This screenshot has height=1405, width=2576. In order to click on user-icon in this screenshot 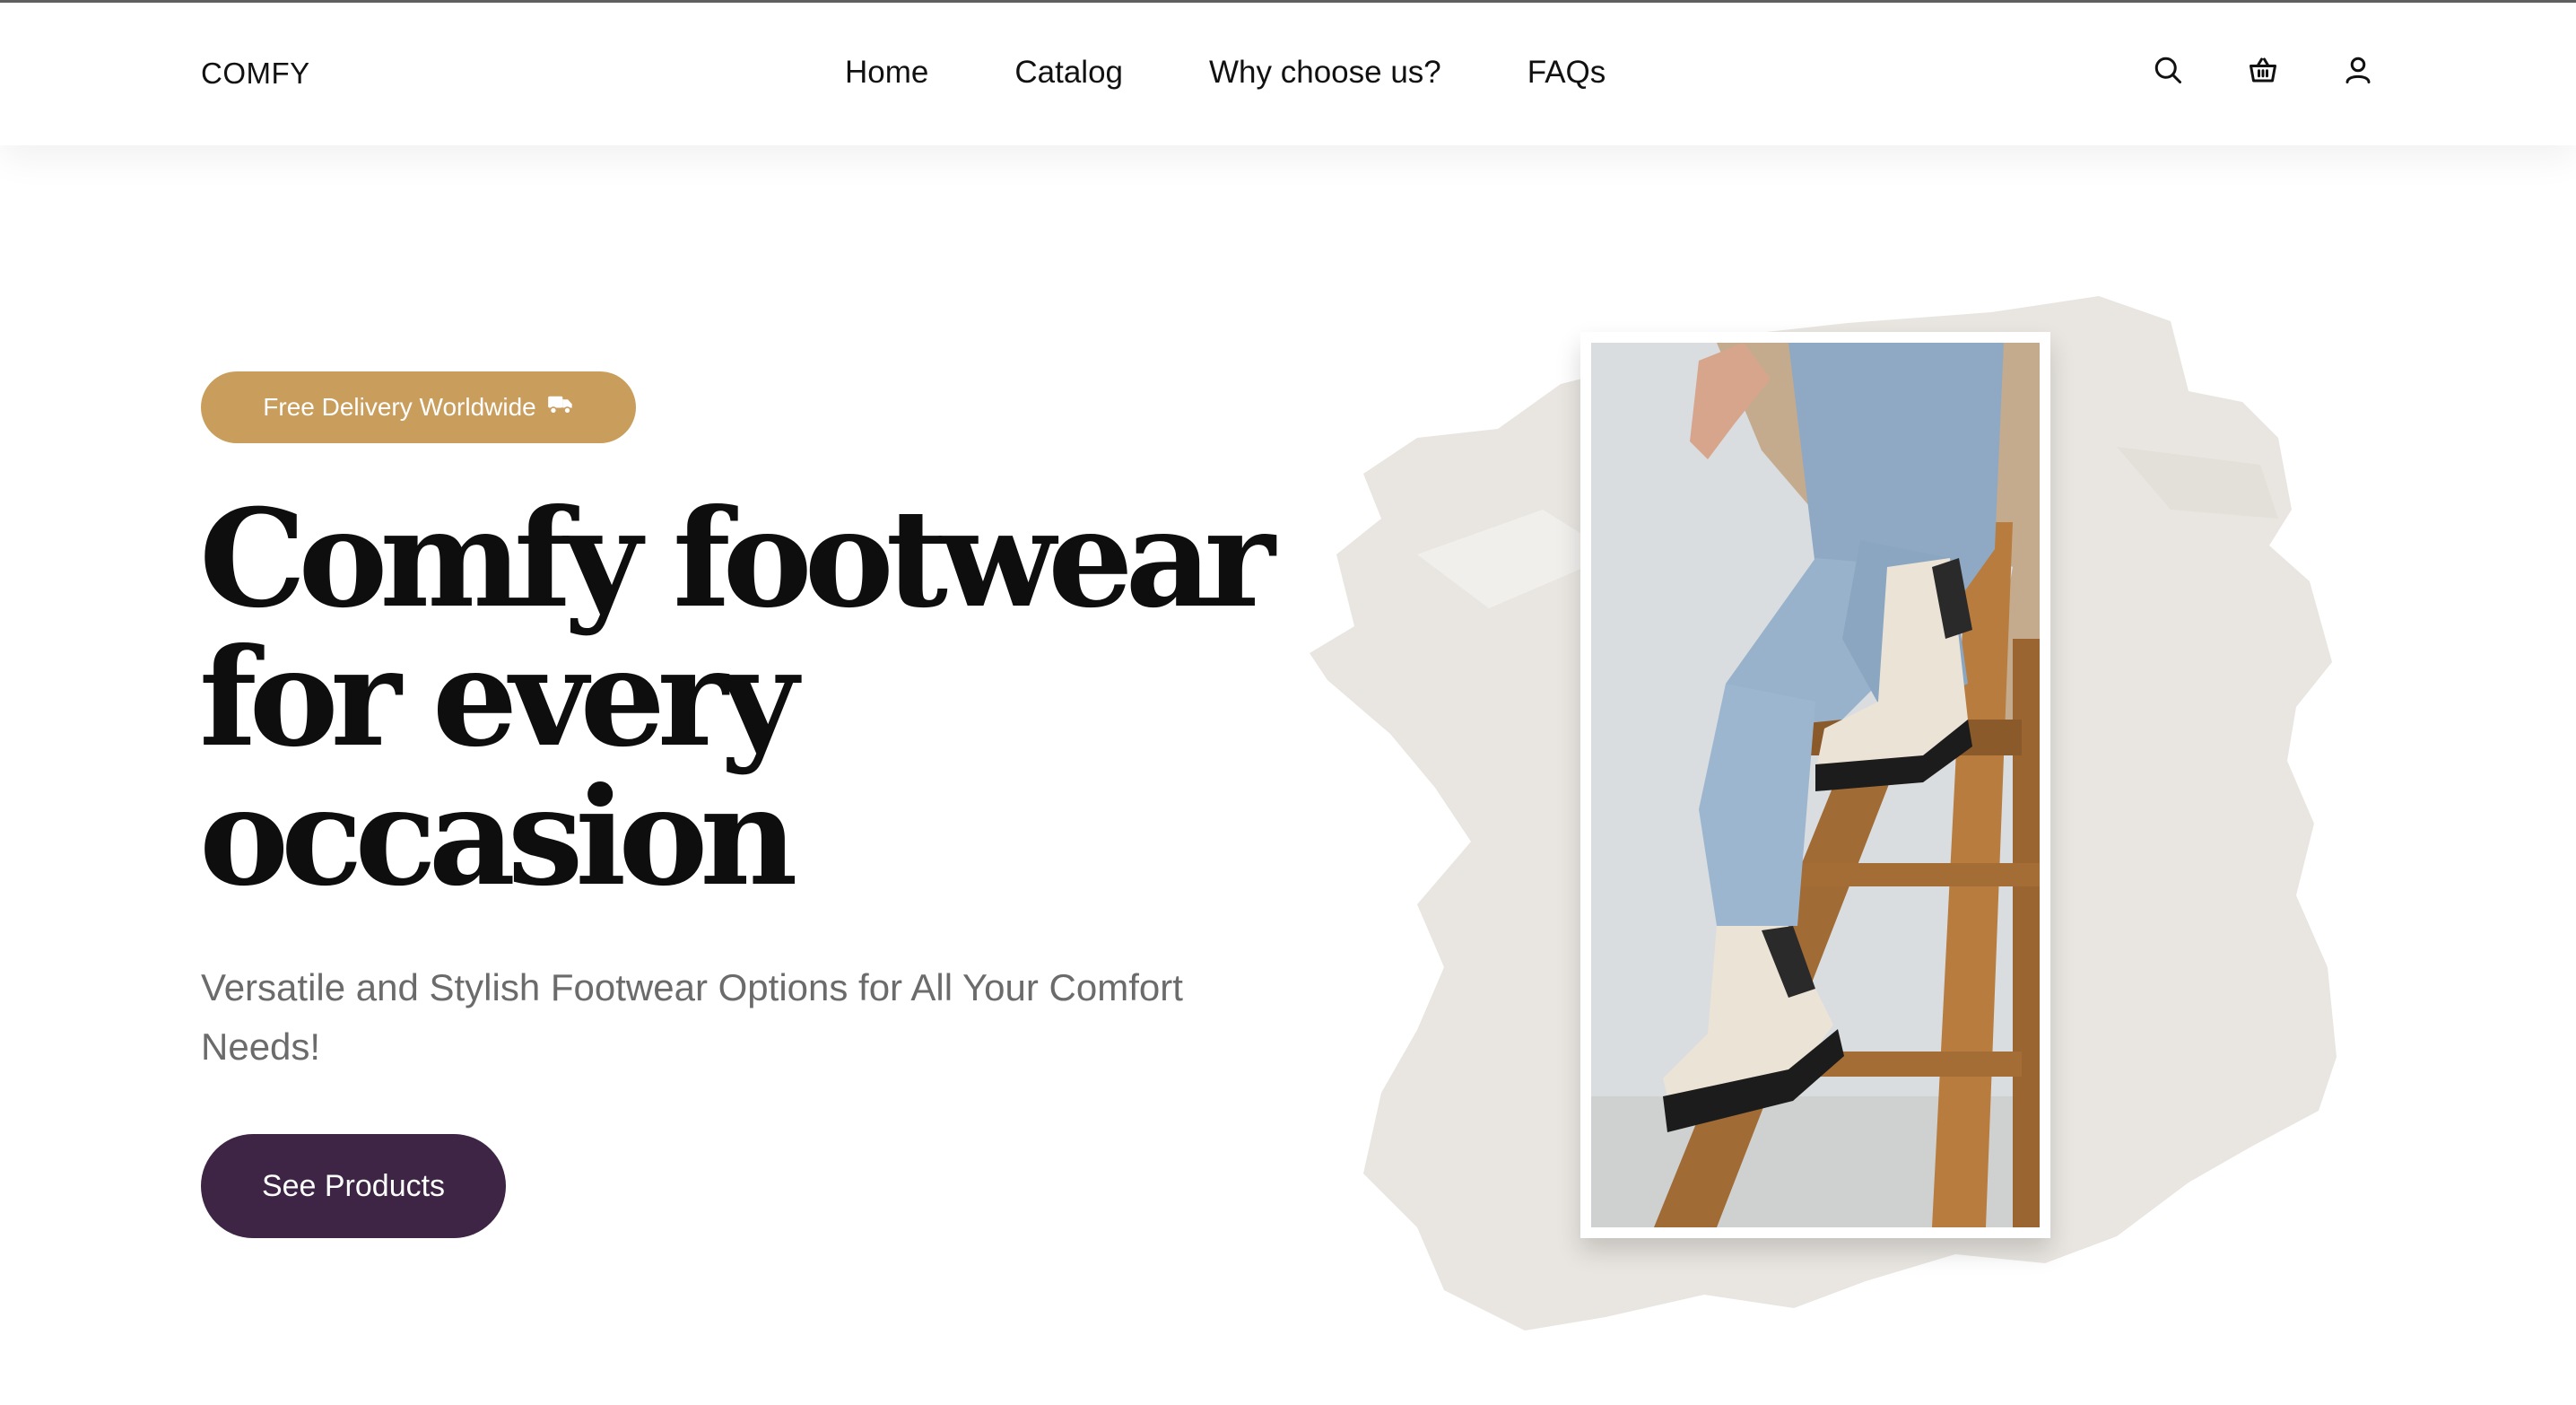, I will do `click(2358, 70)`.